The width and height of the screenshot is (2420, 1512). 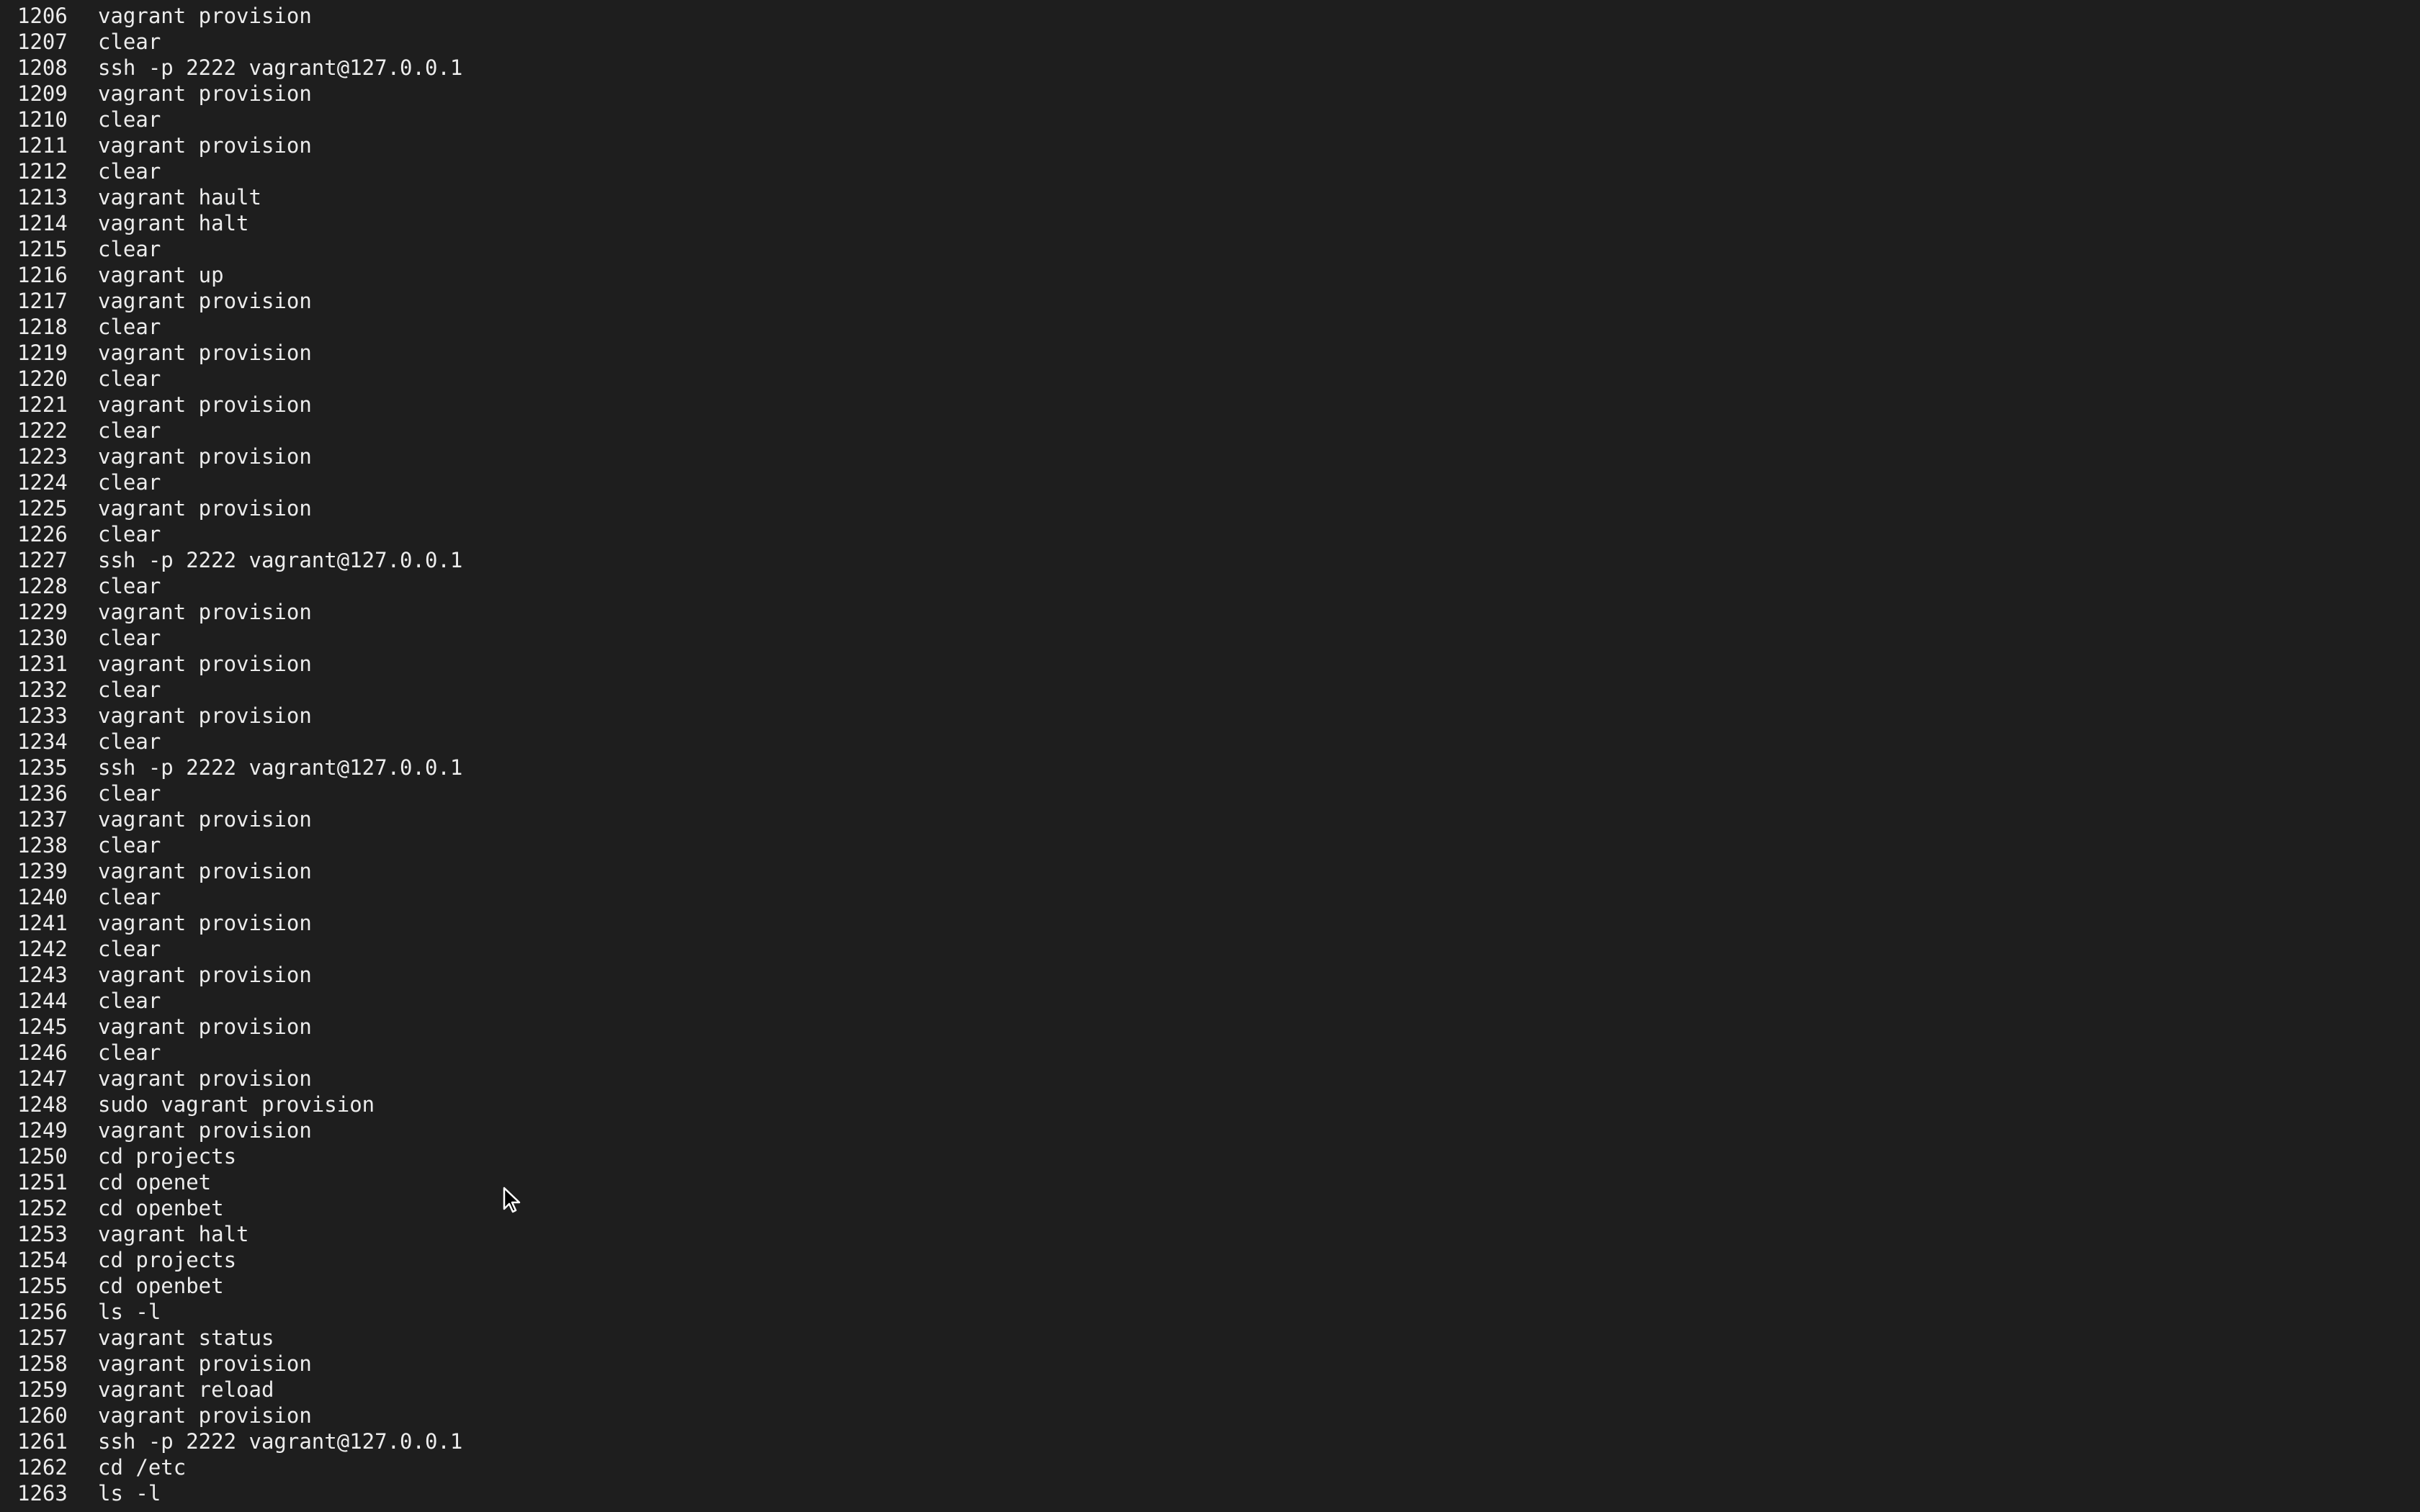 I want to click on history-line-number: 1255, so click(x=42, y=1286).